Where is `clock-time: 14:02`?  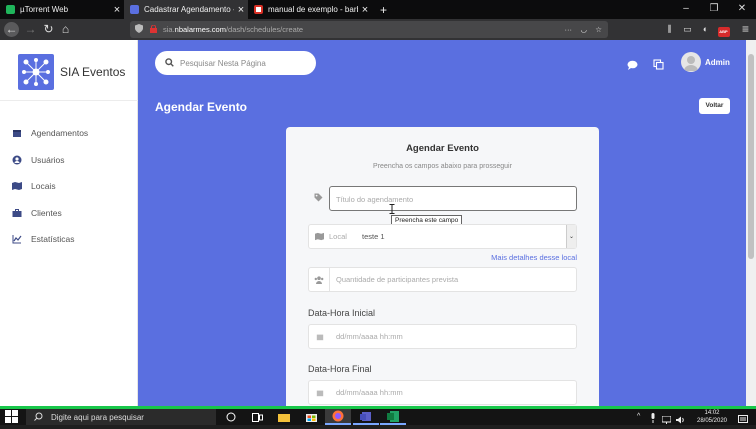
clock-time: 14:02 is located at coordinates (712, 413).